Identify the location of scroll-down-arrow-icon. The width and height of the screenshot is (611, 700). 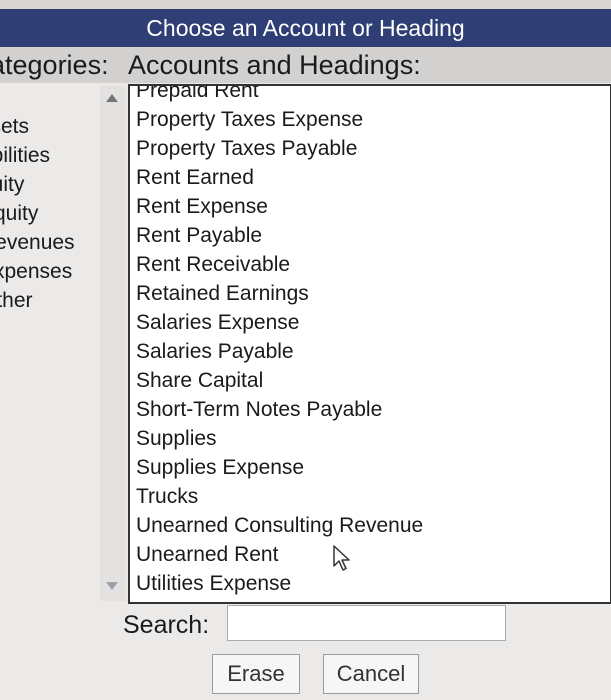
(112, 586).